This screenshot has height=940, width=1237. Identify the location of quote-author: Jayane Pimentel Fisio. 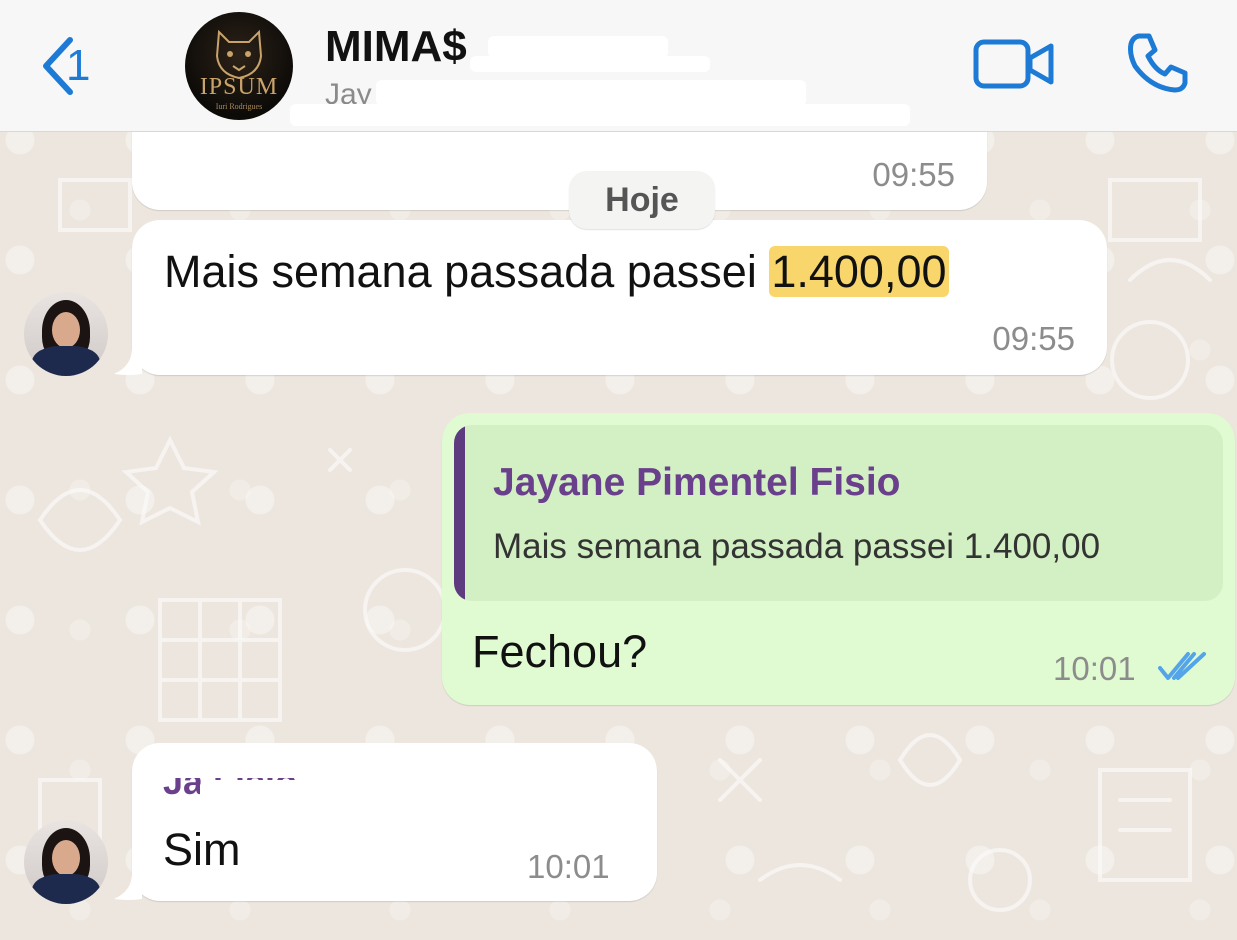
(697, 482).